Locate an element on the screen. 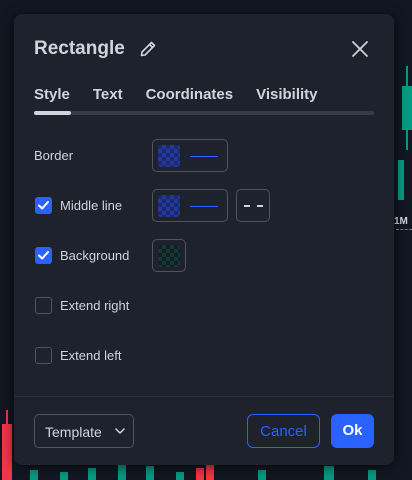 The width and height of the screenshot is (412, 480). ok-label: Ok is located at coordinates (352, 430).